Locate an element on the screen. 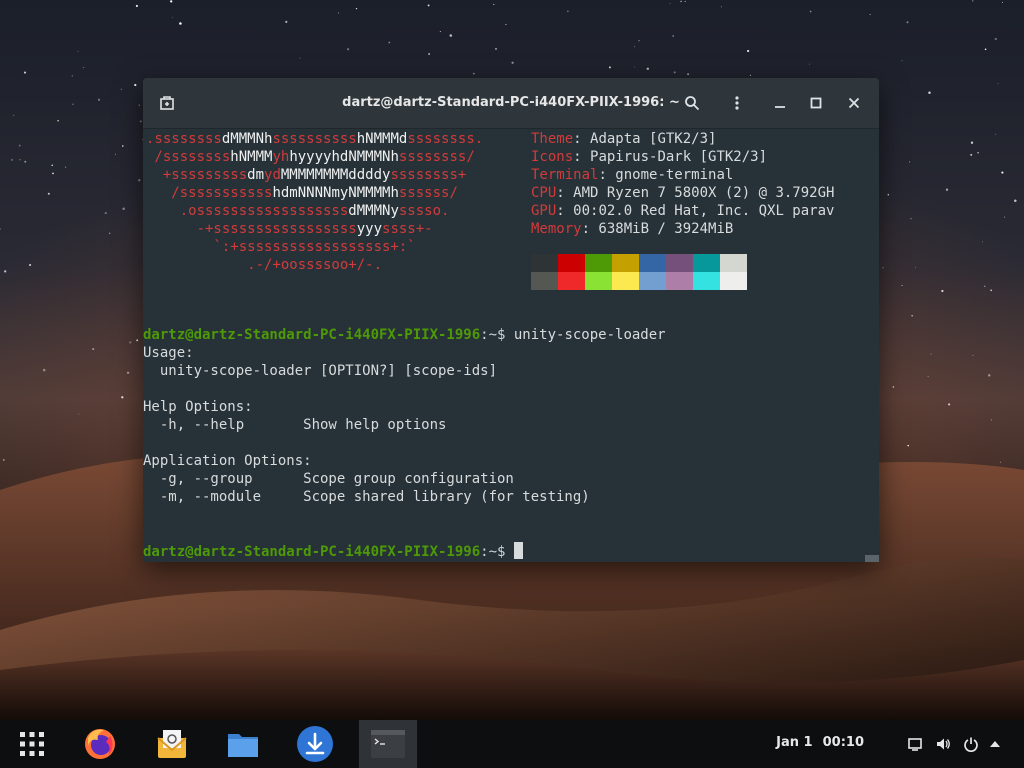  logo-line: .-/+oossssoo+/-. is located at coordinates (264, 265).